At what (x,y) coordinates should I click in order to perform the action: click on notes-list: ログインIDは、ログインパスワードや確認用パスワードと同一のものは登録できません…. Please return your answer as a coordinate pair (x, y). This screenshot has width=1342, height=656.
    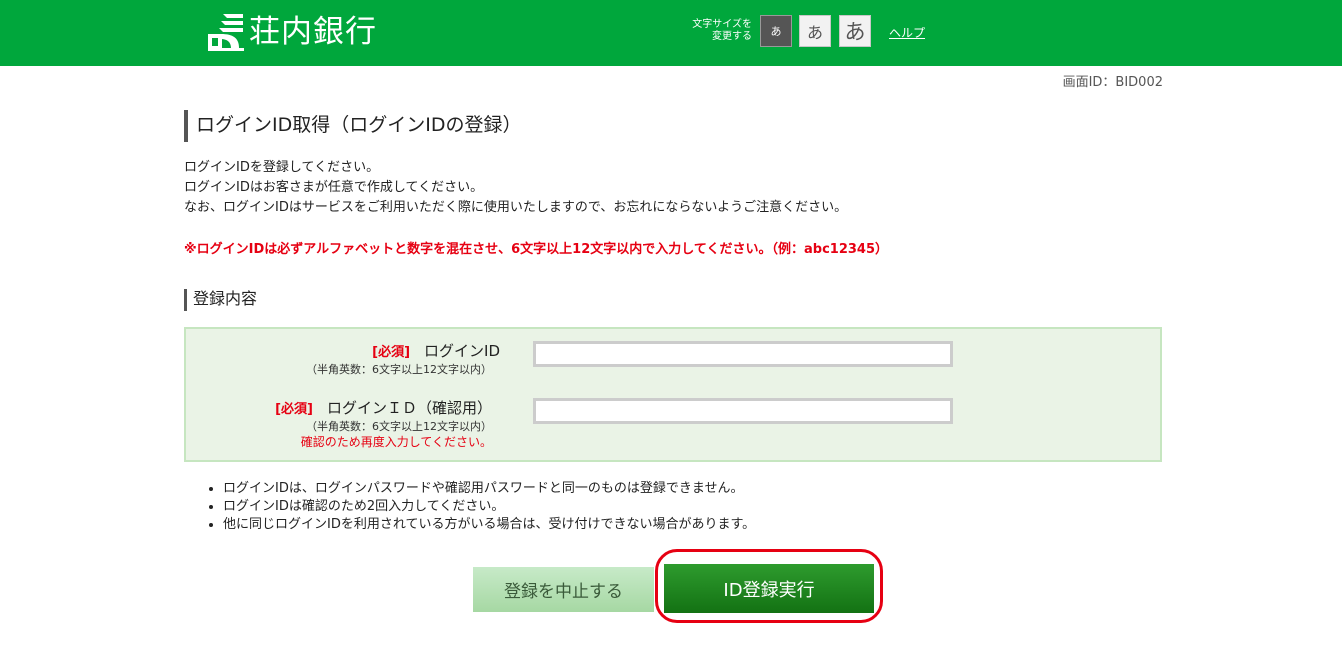
    Looking at the image, I should click on (480, 507).